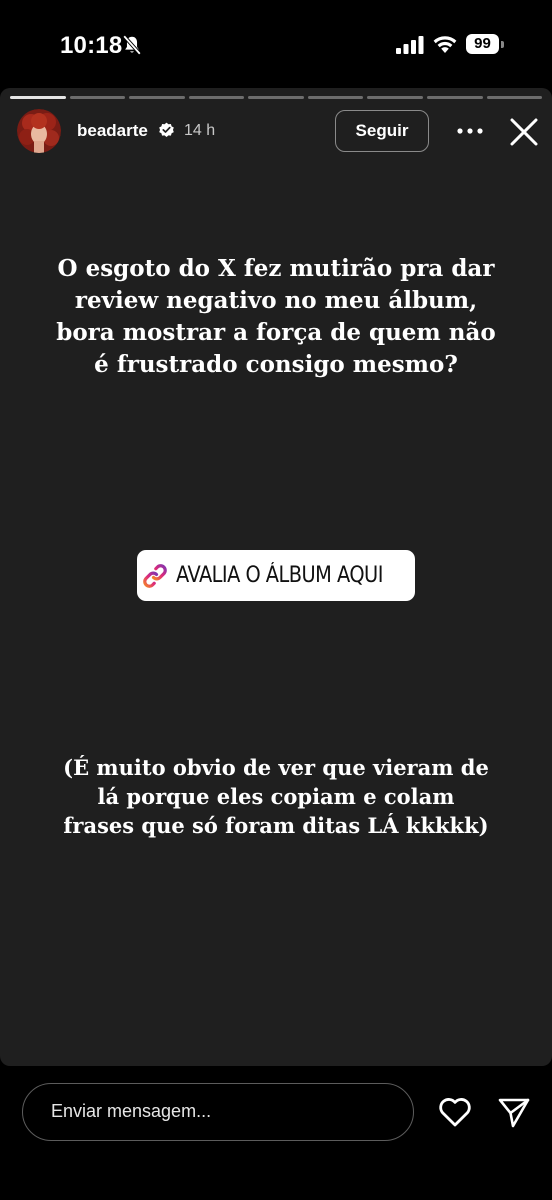 This screenshot has width=552, height=1200. Describe the element at coordinates (280, 575) in the screenshot. I see `link-sticker-label: AVALIA O ÁLBUM AQUI` at that location.